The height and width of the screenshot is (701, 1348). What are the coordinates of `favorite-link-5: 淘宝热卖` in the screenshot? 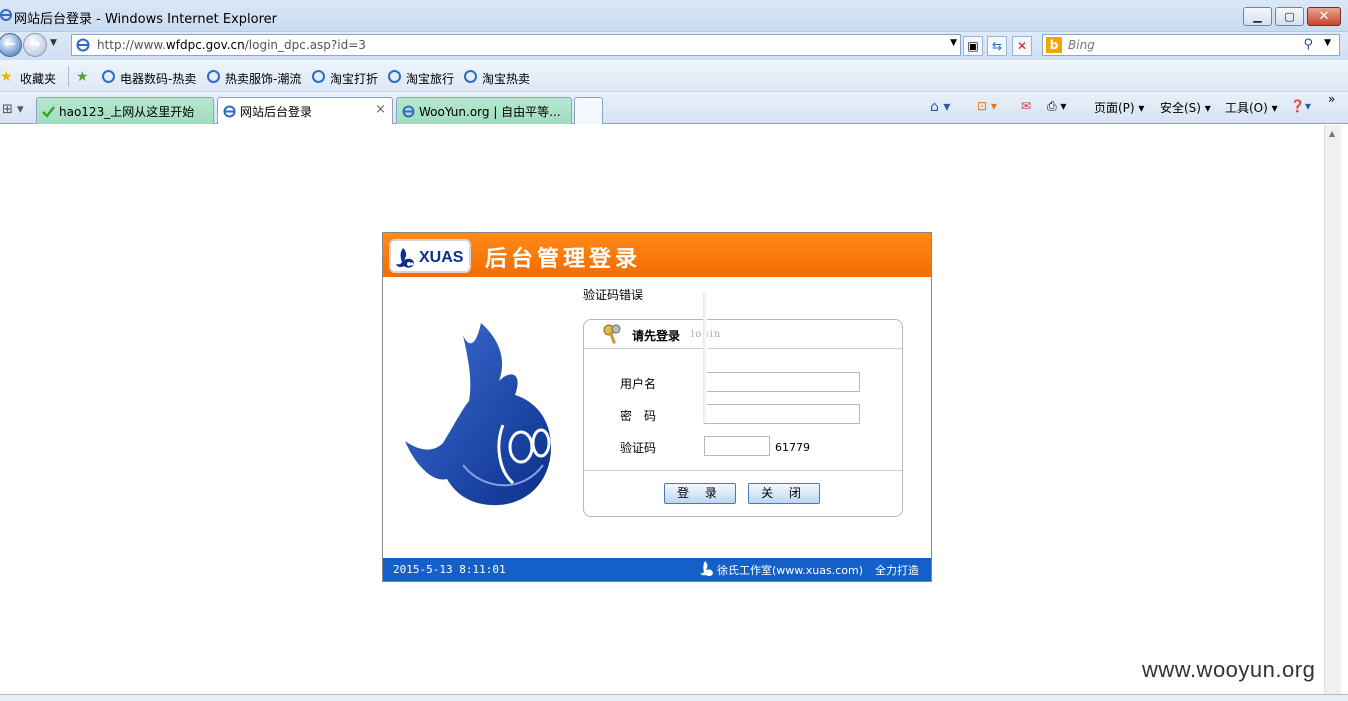 It's located at (506, 78).